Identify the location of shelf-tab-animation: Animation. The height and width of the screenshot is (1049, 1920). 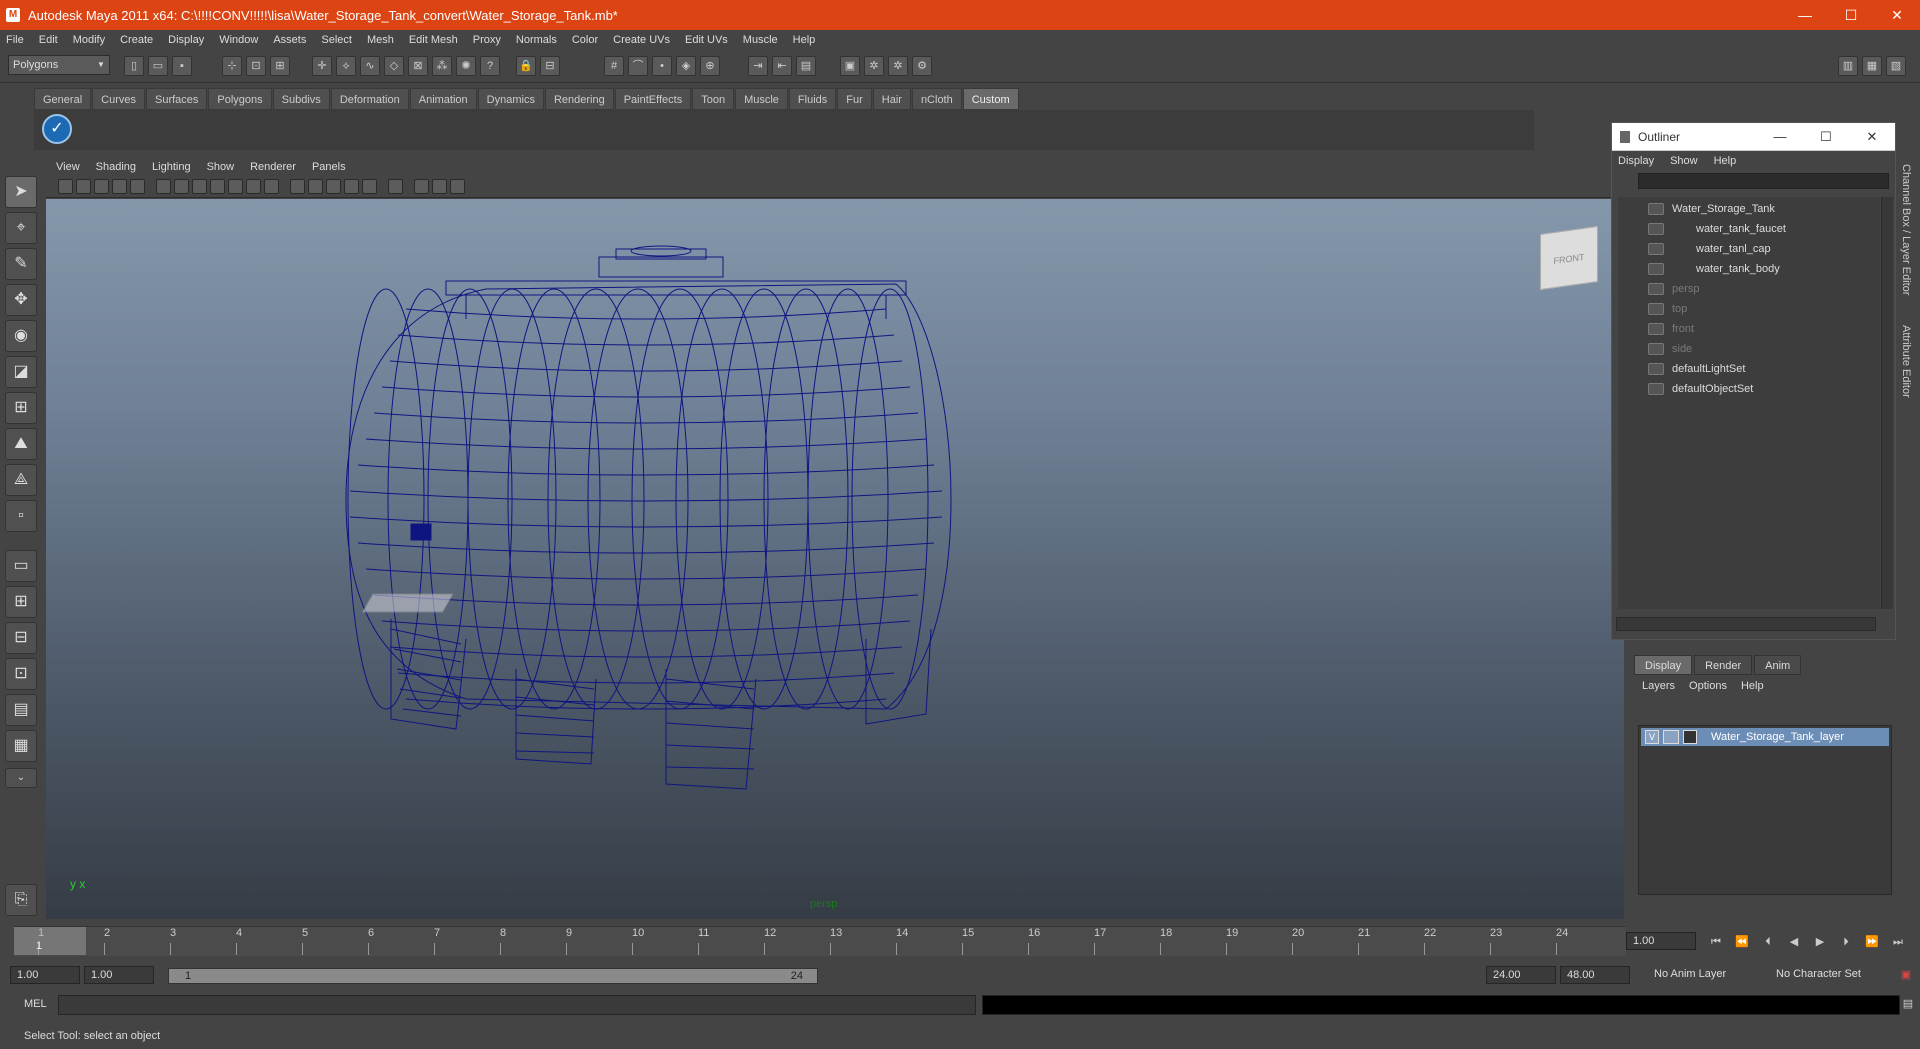
(443, 99).